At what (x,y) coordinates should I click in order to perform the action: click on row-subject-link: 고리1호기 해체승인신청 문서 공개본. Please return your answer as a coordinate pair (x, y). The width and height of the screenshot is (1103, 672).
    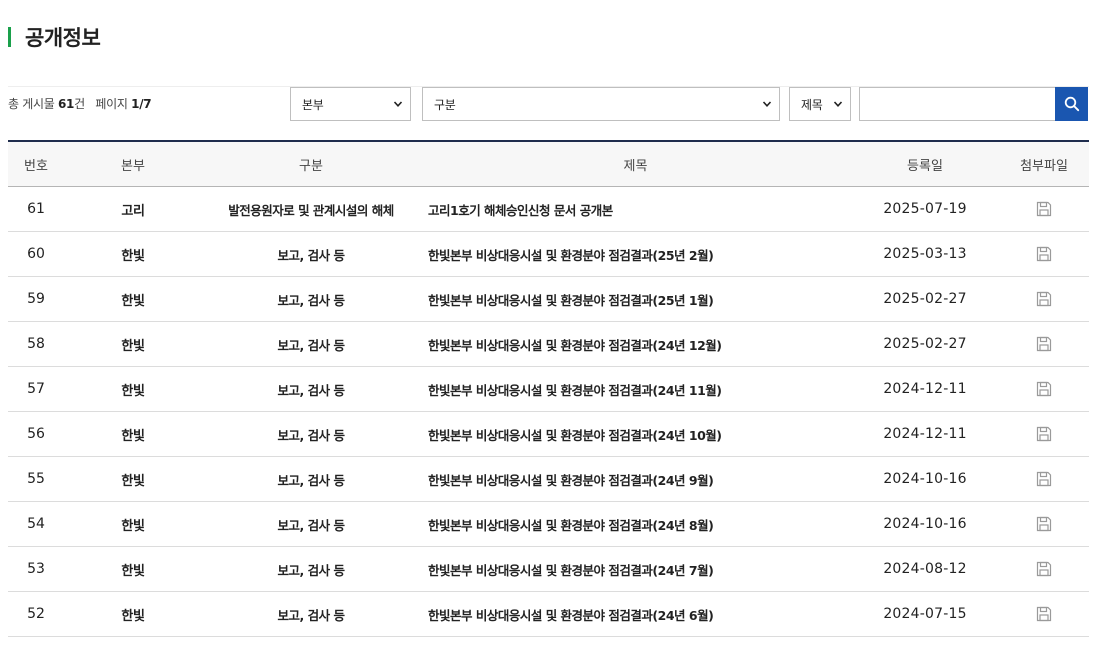
    Looking at the image, I should click on (635, 209).